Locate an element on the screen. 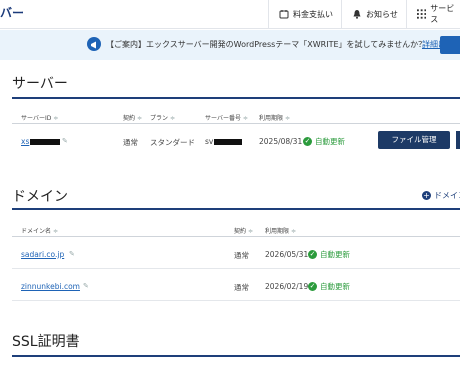  server-number: sv is located at coordinates (224, 141).